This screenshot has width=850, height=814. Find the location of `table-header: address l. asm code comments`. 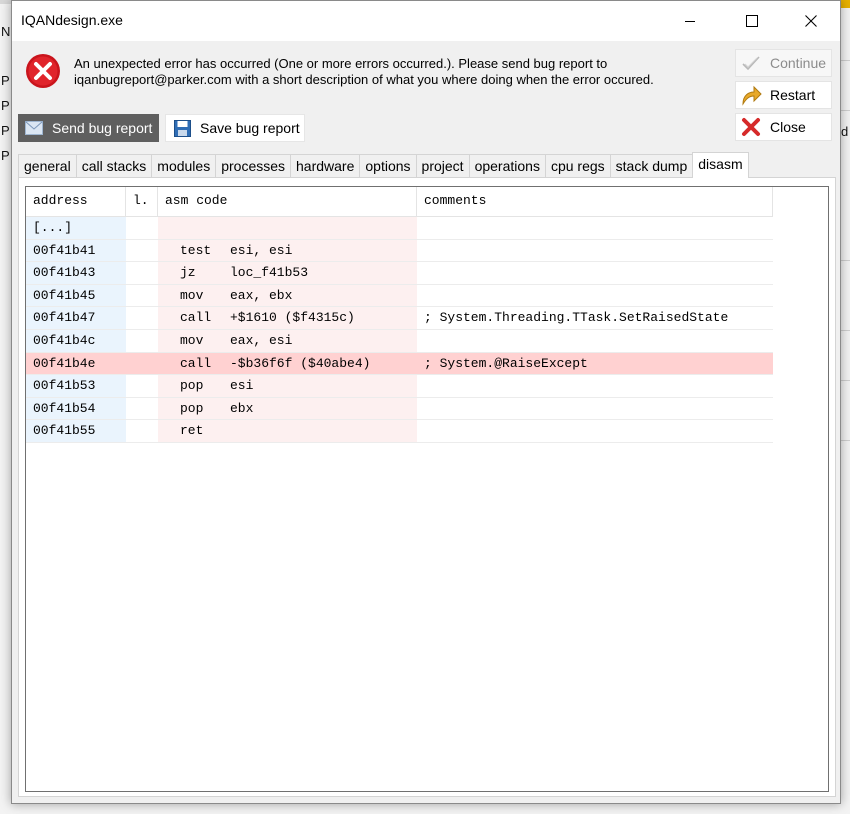

table-header: address l. asm code comments is located at coordinates (399, 202).